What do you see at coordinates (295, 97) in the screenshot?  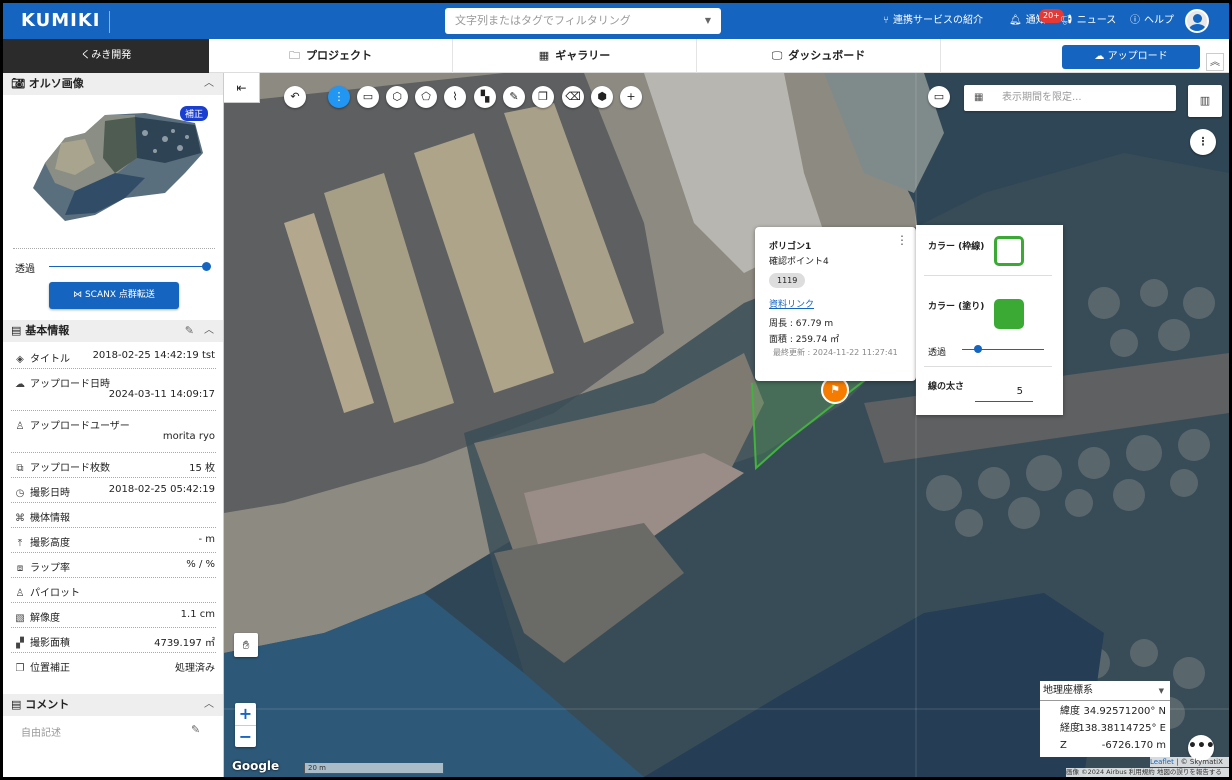 I see `undo-icon: ↶` at bounding box center [295, 97].